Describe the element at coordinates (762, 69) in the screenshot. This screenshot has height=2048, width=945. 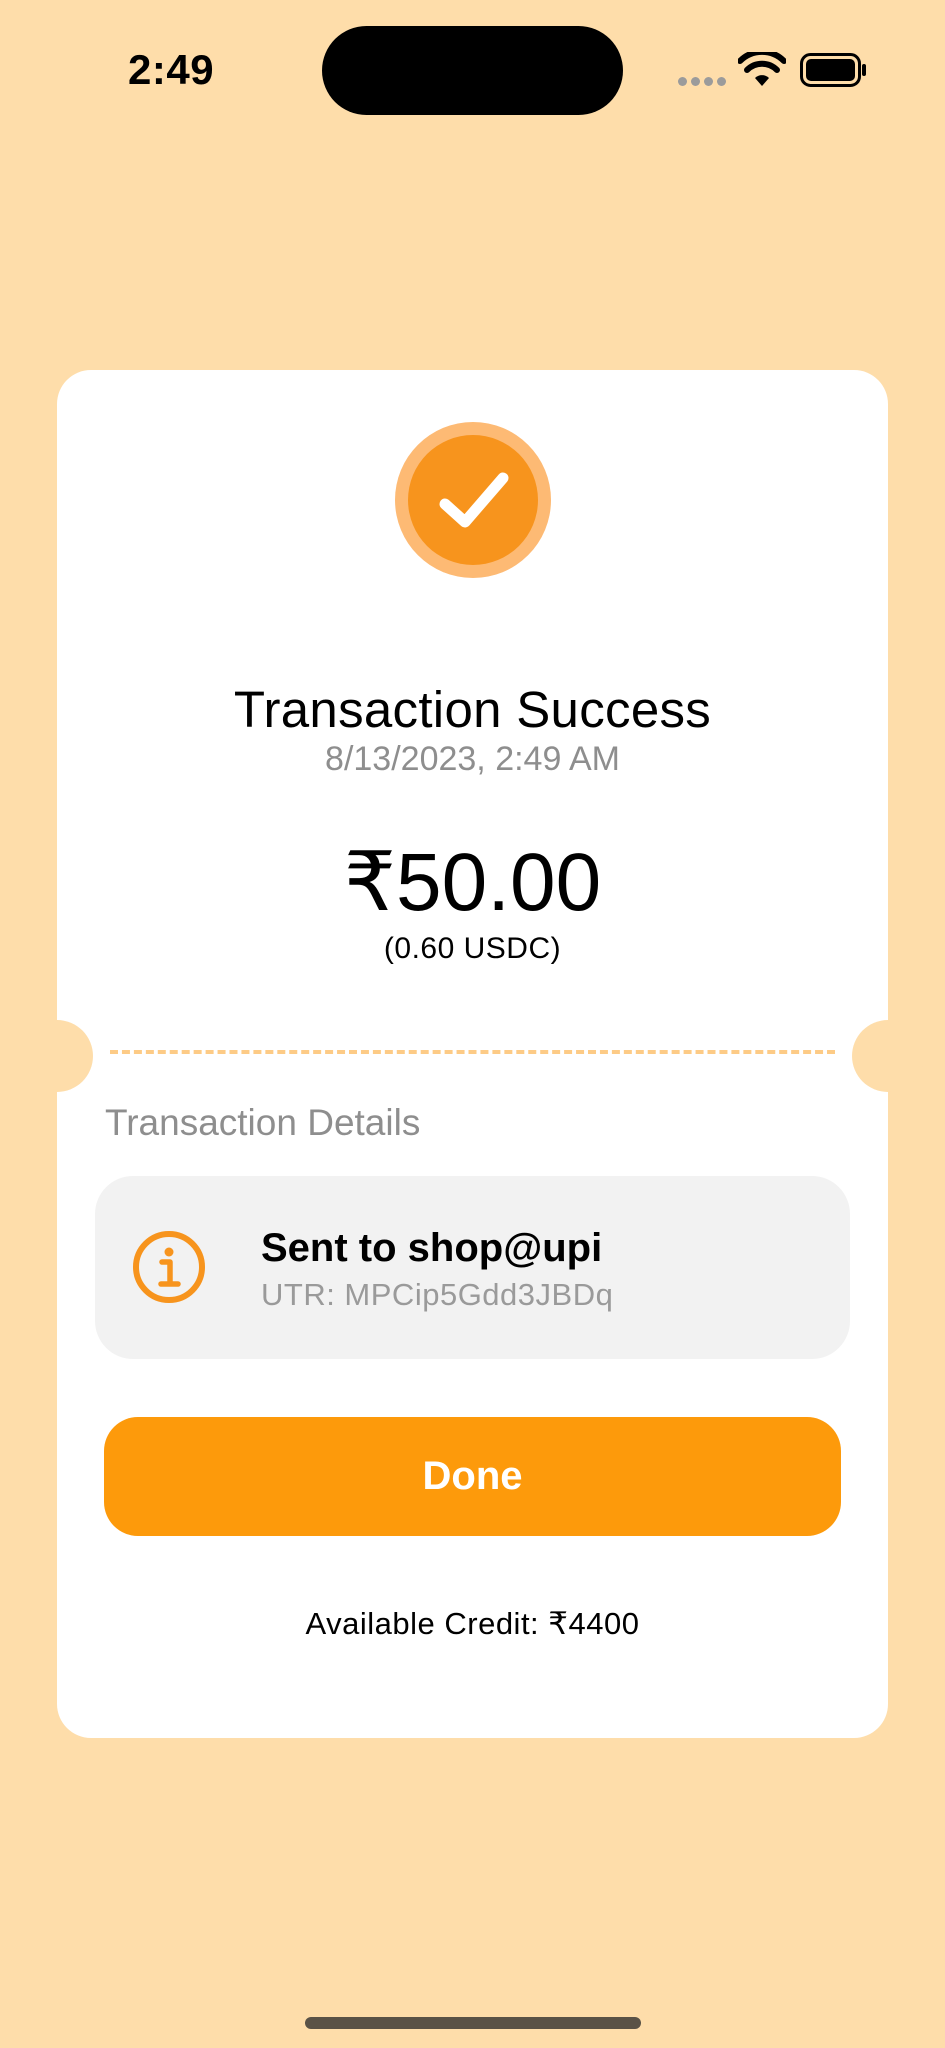
I see `wifi-icon` at that location.